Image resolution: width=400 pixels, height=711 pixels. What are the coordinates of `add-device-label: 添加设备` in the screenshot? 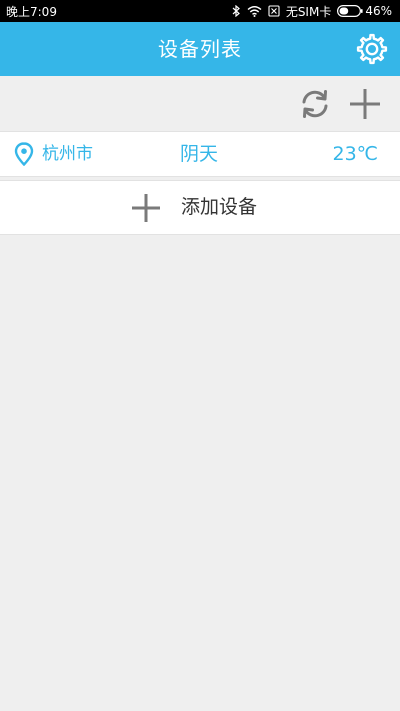 It's located at (219, 207).